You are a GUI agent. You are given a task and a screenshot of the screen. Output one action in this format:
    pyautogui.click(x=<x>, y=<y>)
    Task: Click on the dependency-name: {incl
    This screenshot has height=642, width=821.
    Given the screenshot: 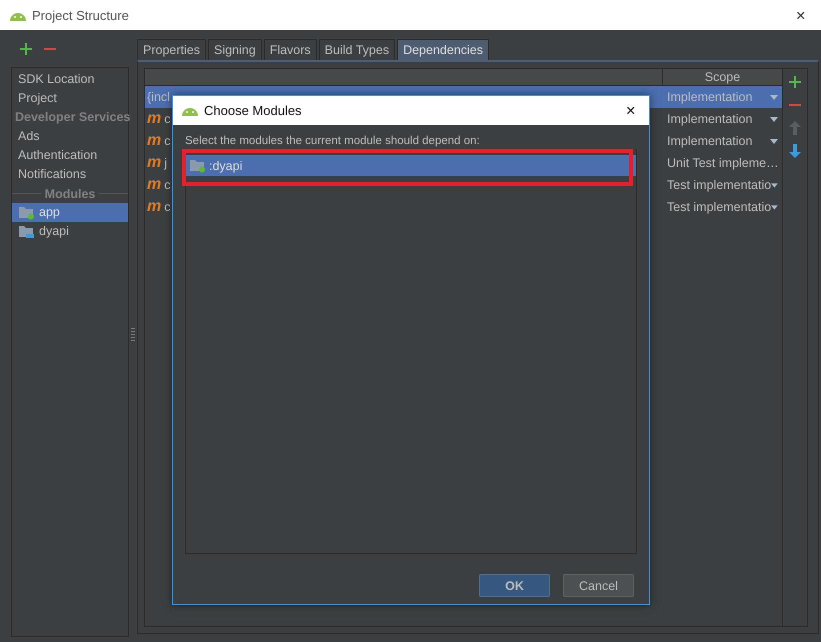 What is the action you would take?
    pyautogui.click(x=158, y=97)
    